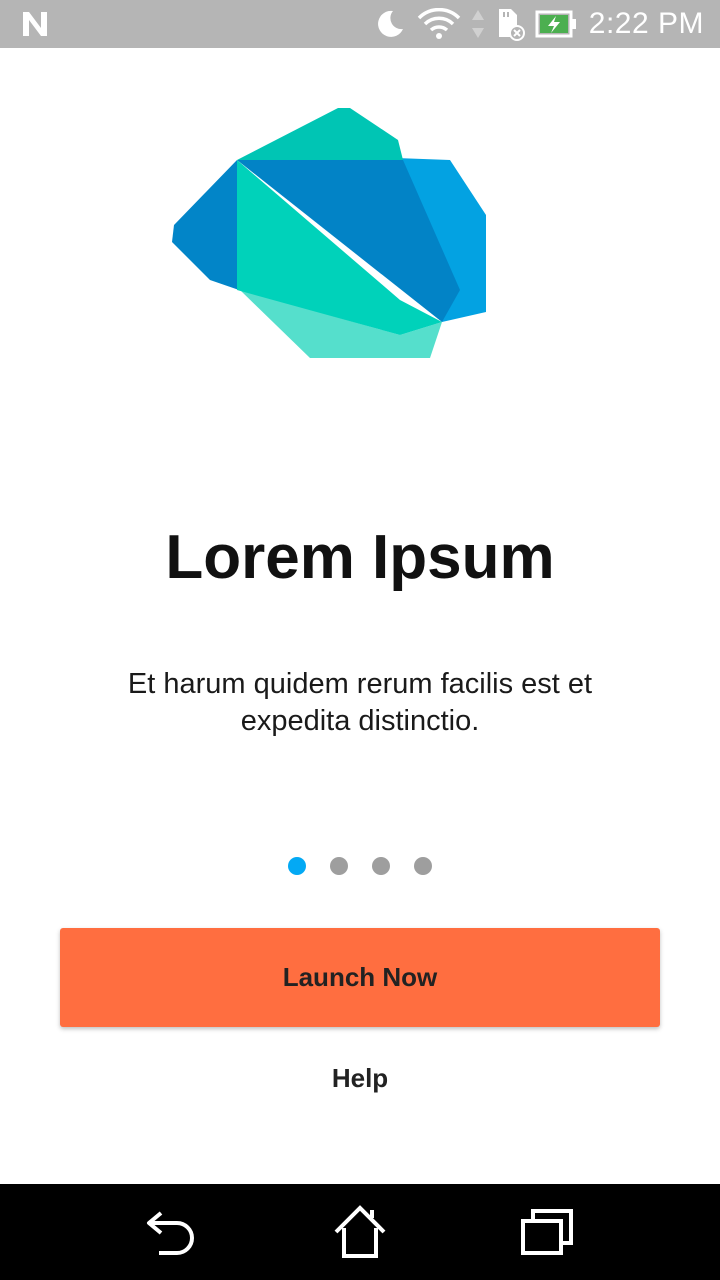 The height and width of the screenshot is (1280, 720). I want to click on battery-charging-icon, so click(557, 24).